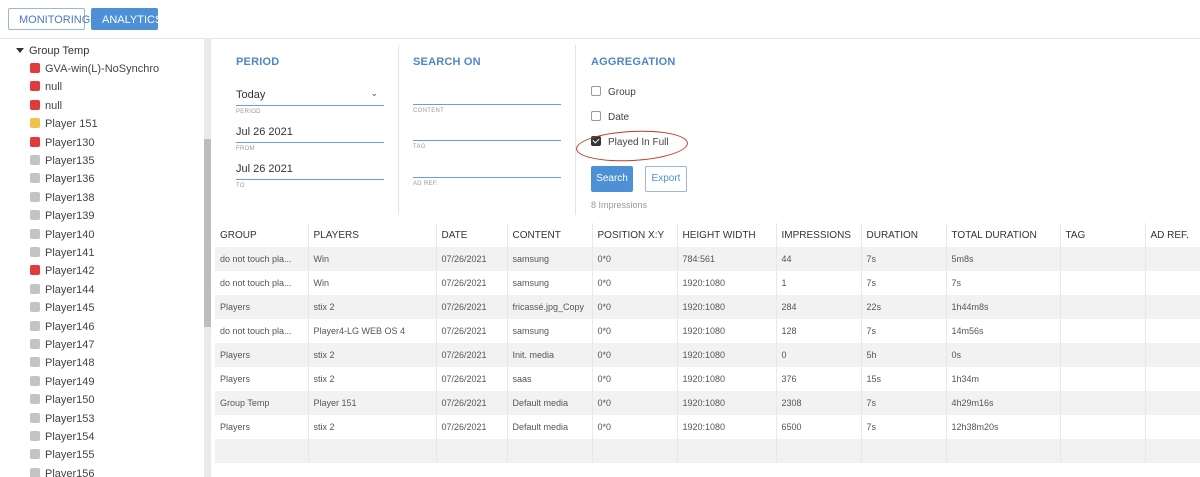 The width and height of the screenshot is (1200, 477). What do you see at coordinates (727, 235) in the screenshot?
I see `column-header: HEIGHT WIDTH` at bounding box center [727, 235].